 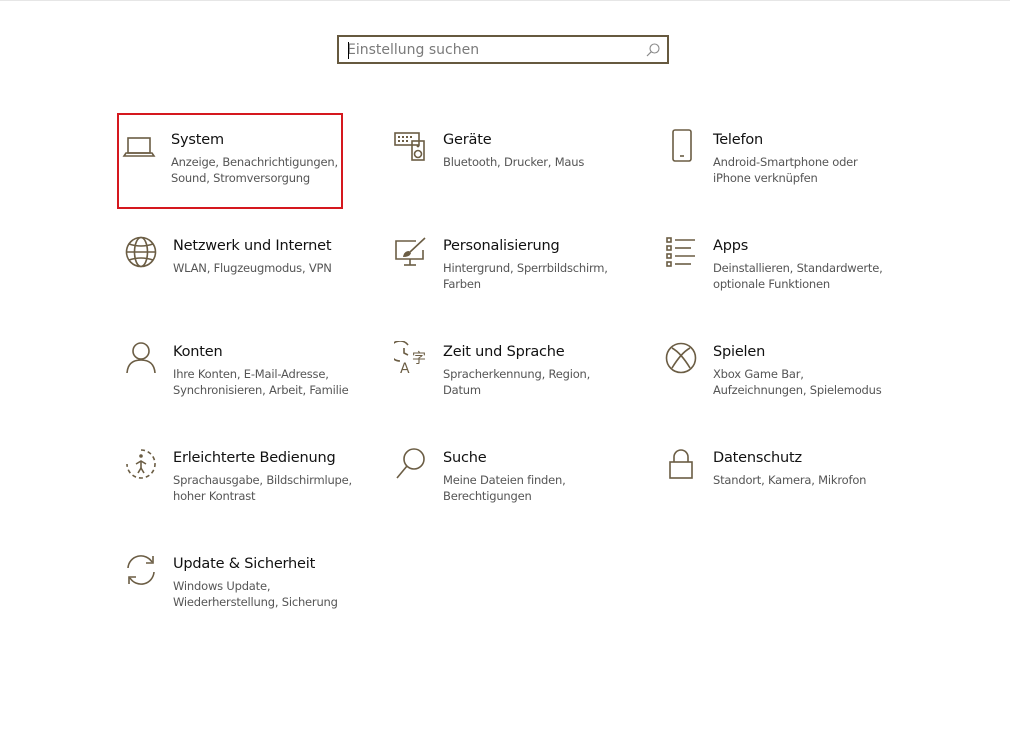 What do you see at coordinates (731, 246) in the screenshot?
I see `tile-title: Apps` at bounding box center [731, 246].